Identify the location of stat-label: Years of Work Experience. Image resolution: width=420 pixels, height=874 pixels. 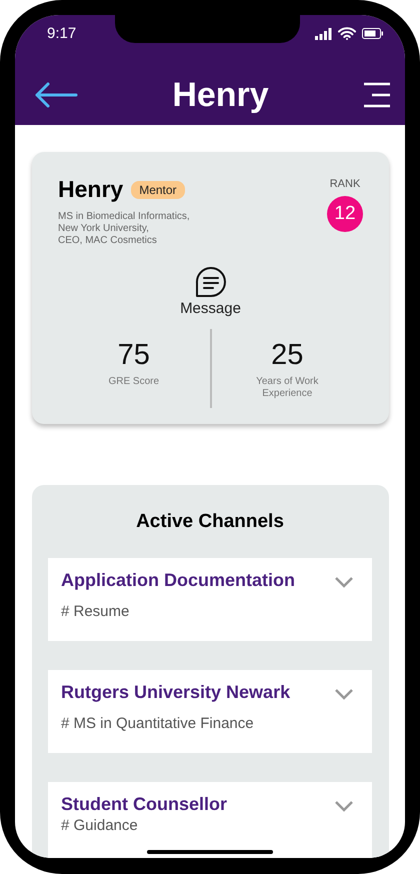
(287, 388).